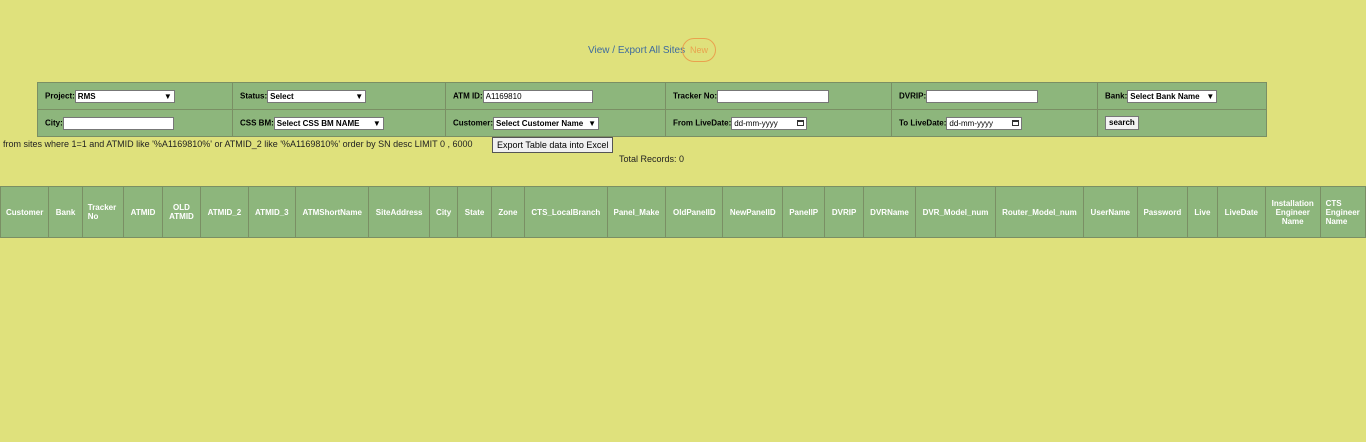  Describe the element at coordinates (86, 96) in the screenshot. I see `project-select-value: RMS` at that location.